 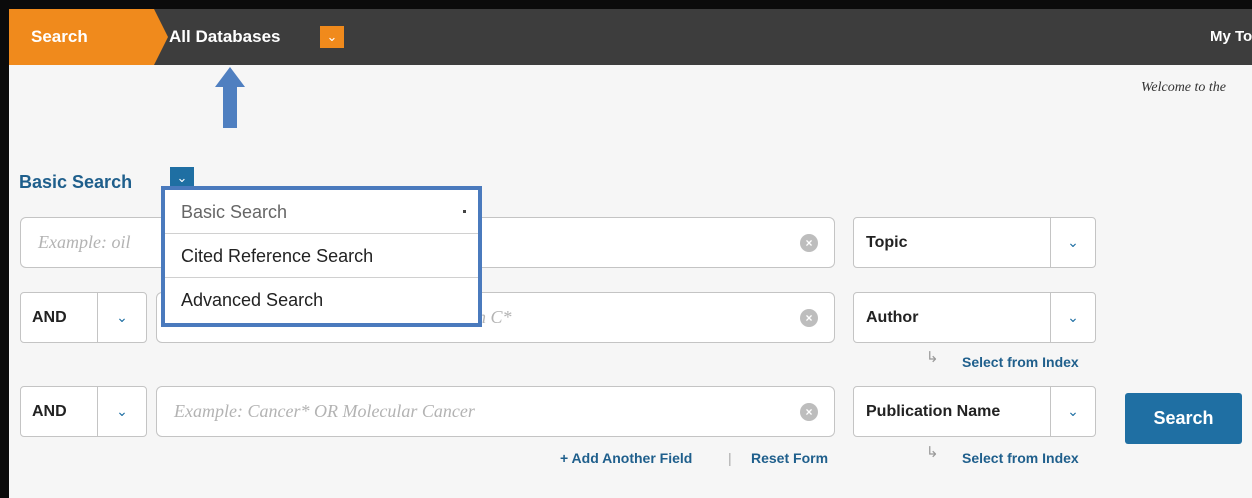 I want to click on search-input-3: Example: Cancer* OR Molecular Cancer ×, so click(x=495, y=411).